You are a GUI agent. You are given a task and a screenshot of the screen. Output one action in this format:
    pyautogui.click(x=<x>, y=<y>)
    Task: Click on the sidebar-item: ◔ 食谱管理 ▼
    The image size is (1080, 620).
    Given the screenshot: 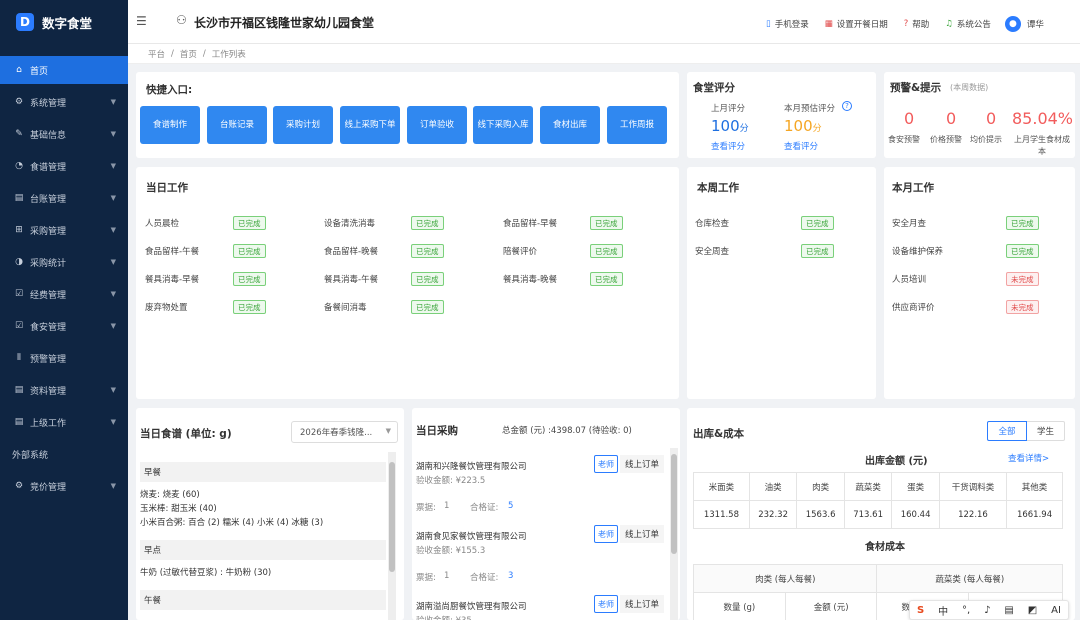 What is the action you would take?
    pyautogui.click(x=64, y=166)
    